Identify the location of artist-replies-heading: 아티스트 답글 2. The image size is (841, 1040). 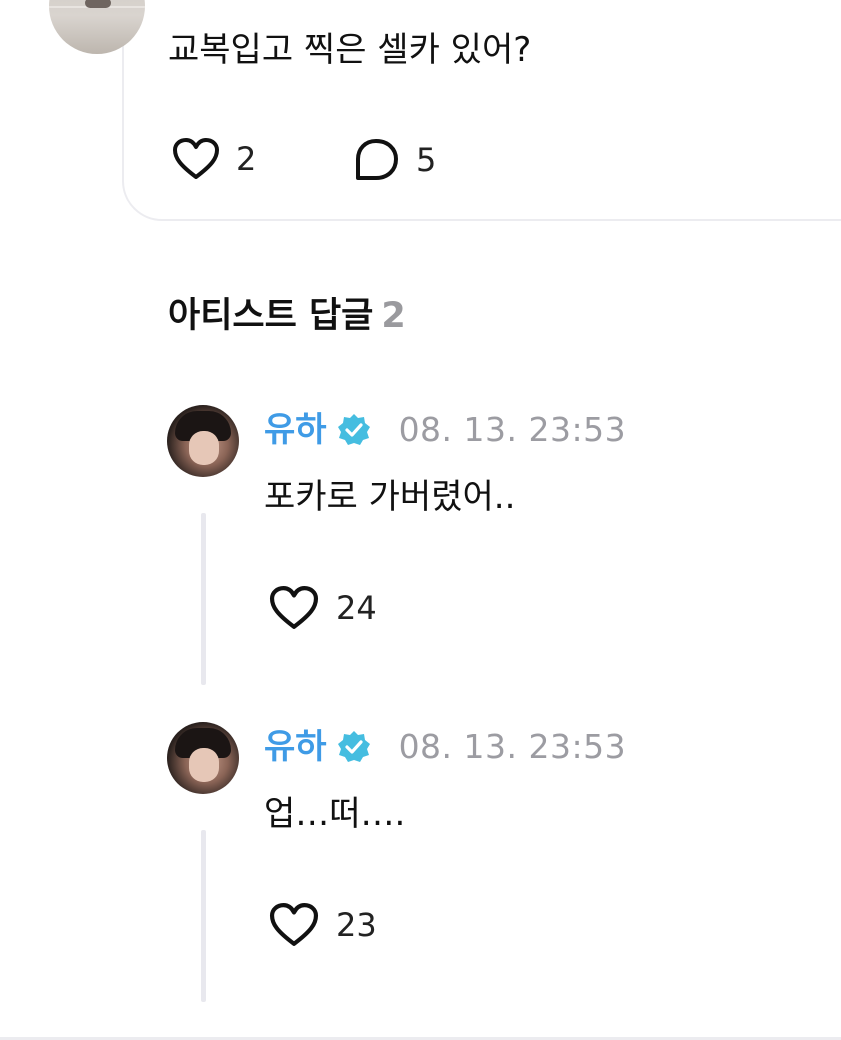
(287, 316).